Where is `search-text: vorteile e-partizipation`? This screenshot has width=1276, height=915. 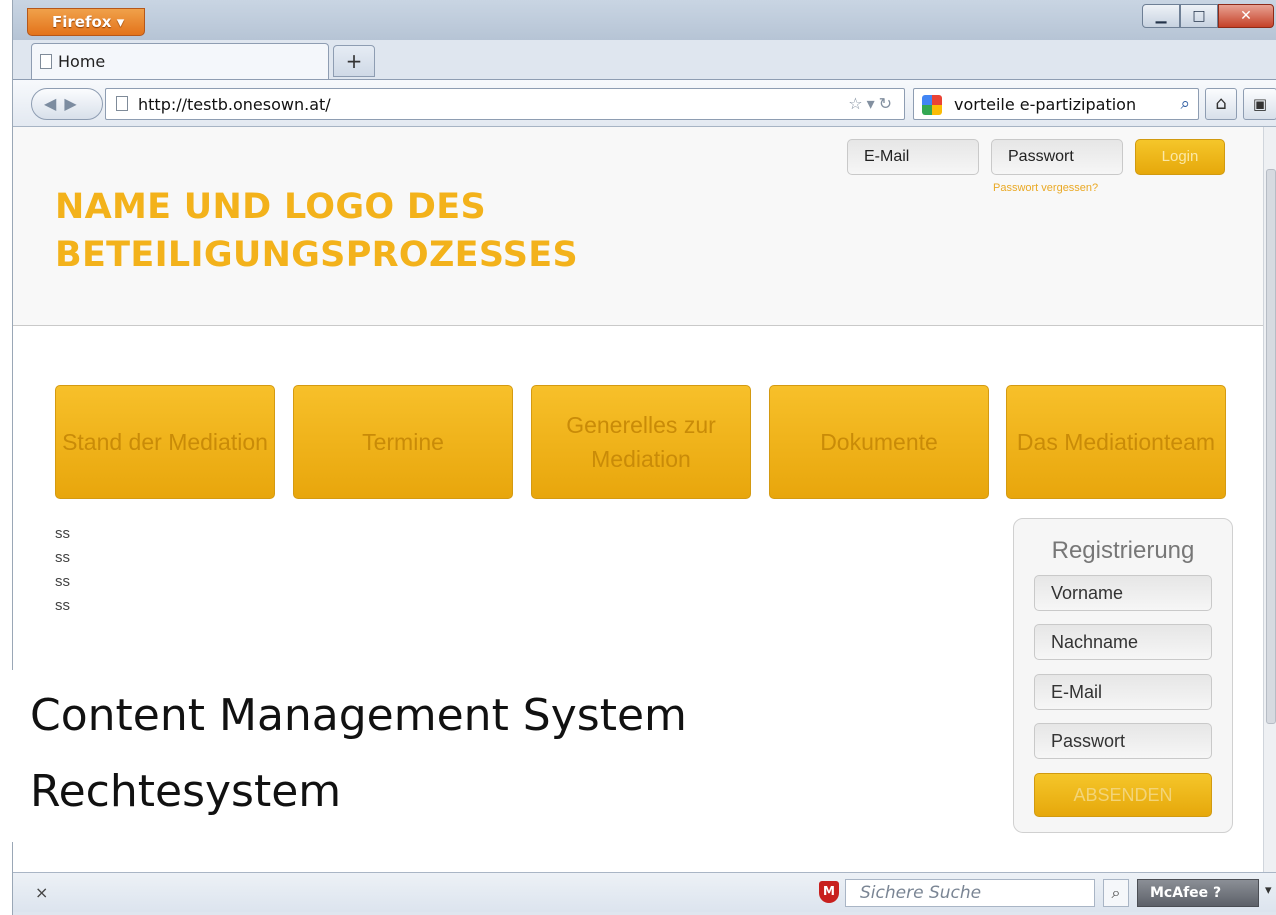 search-text: vorteile e-partizipation is located at coordinates (1045, 104).